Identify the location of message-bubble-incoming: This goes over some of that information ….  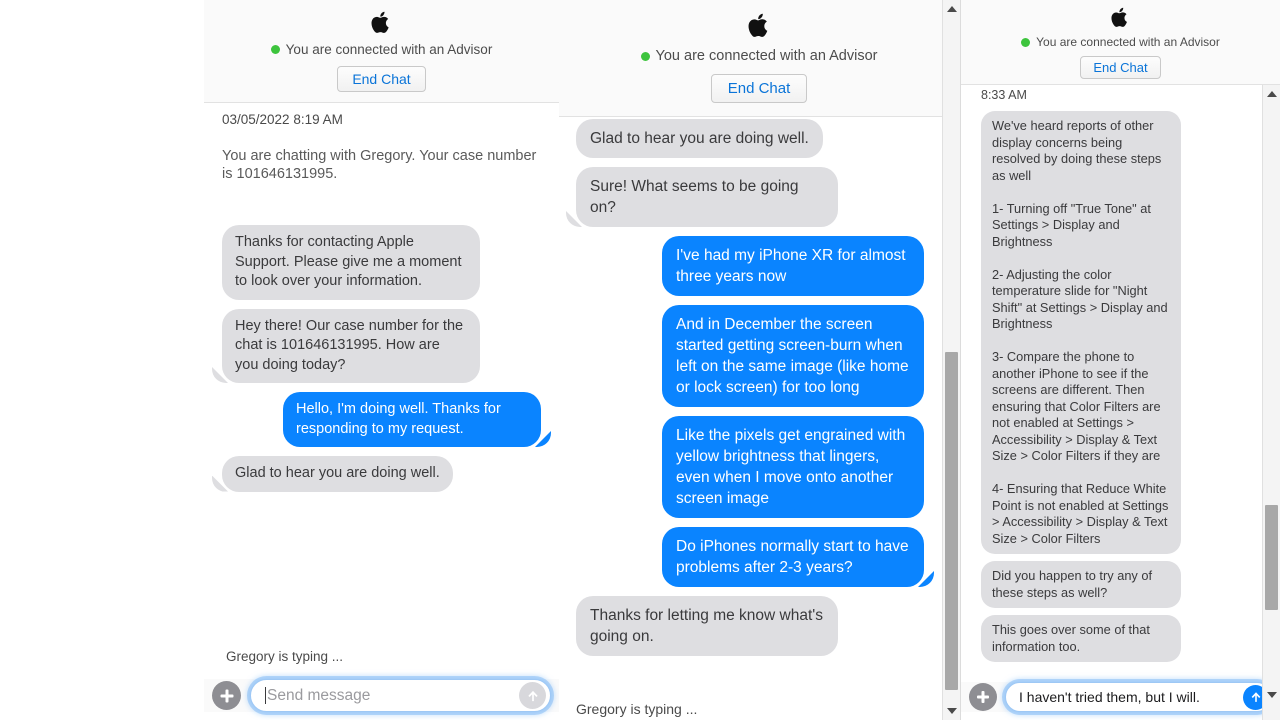
(1081, 638).